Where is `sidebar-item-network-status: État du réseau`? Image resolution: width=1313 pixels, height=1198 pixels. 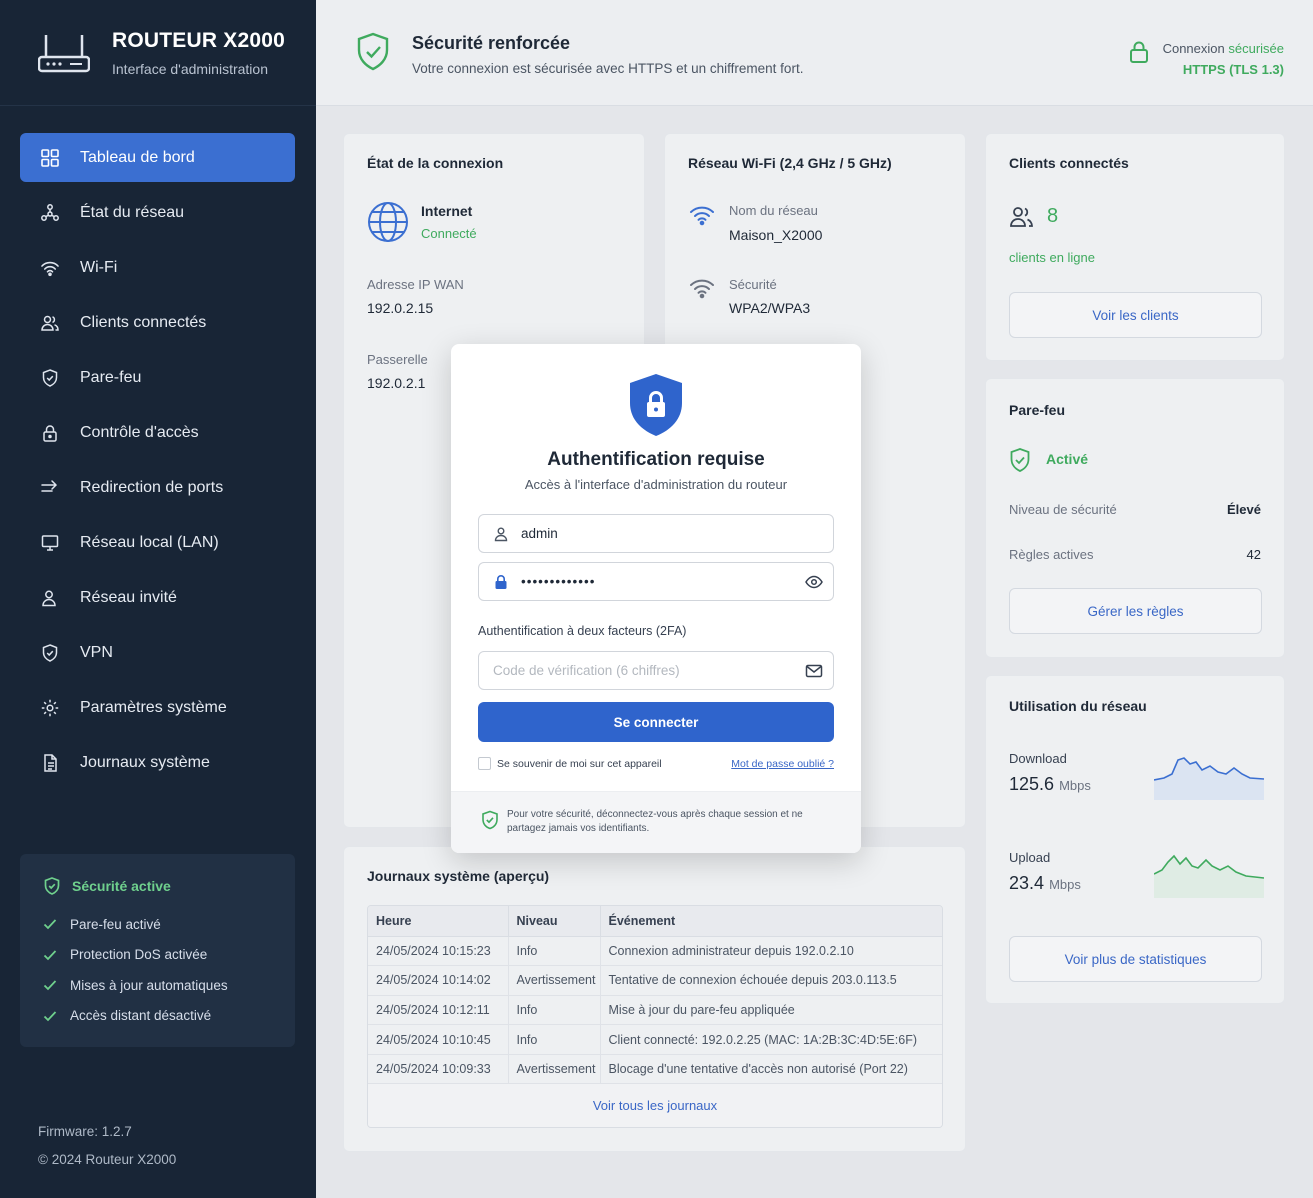
sidebar-item-network-status: État du réseau is located at coordinates (157, 212).